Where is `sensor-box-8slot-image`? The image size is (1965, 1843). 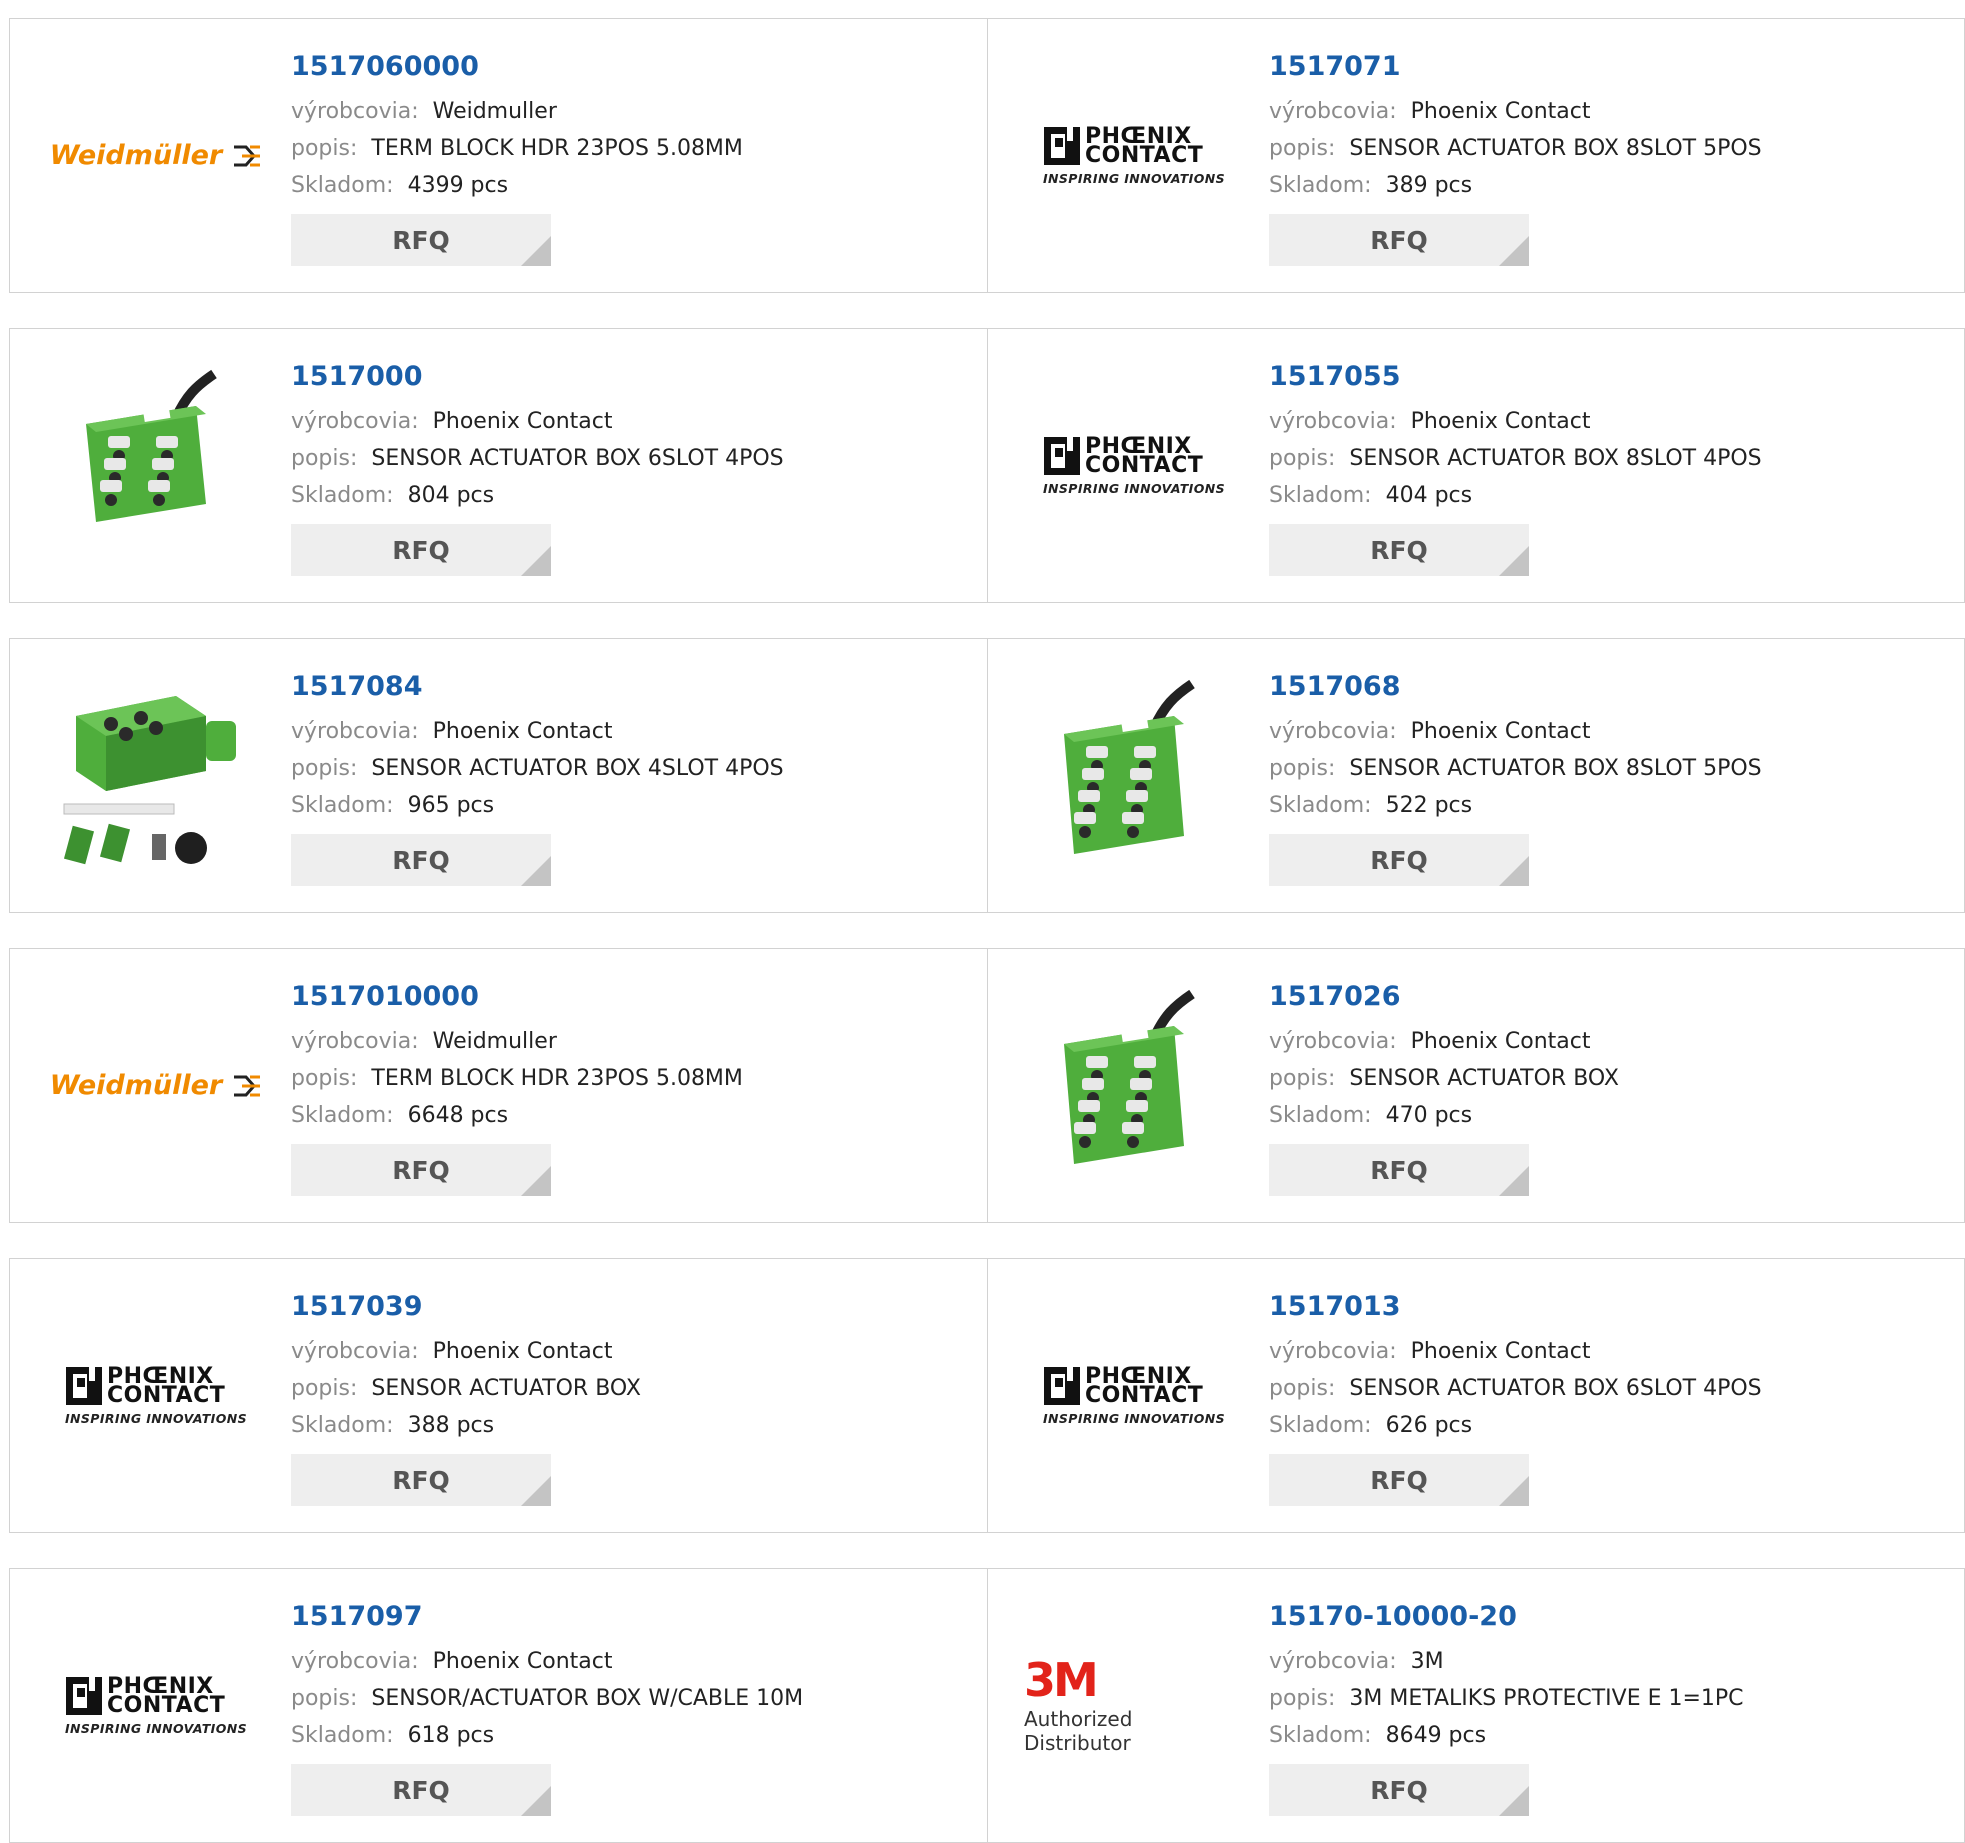 sensor-box-8slot-image is located at coordinates (1129, 766).